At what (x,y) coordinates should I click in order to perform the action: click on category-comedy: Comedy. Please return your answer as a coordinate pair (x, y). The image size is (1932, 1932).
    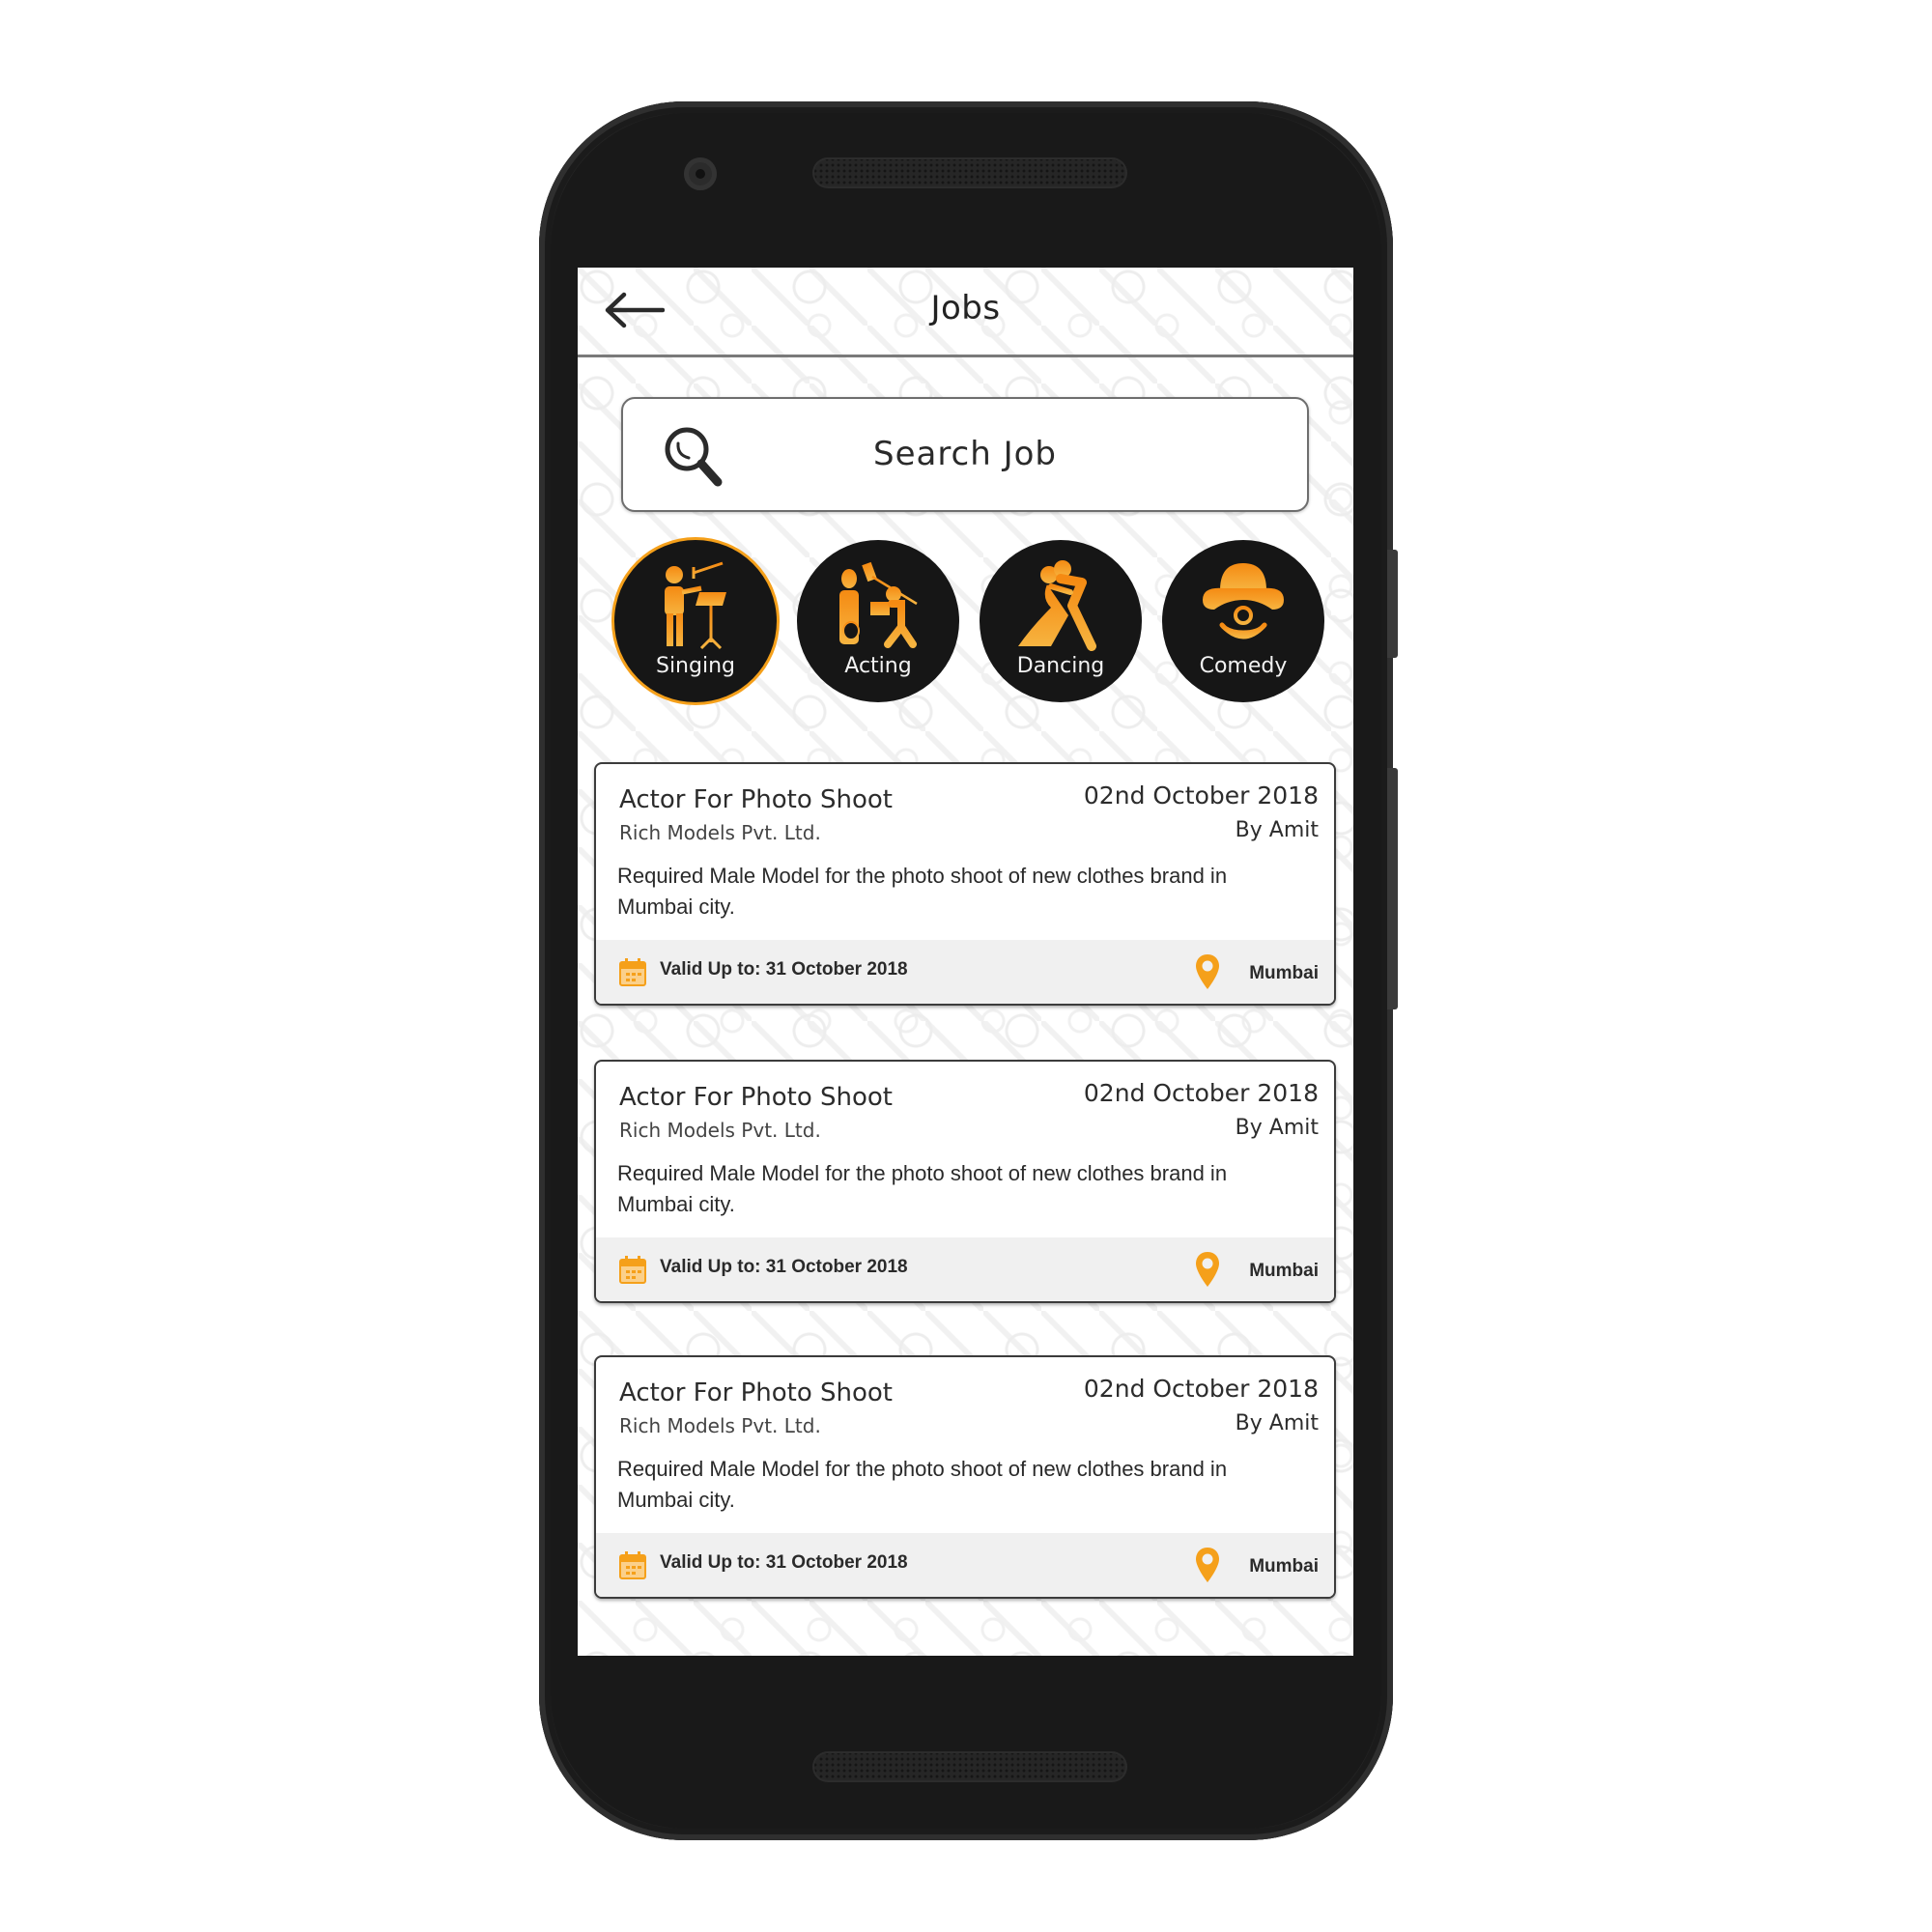
    Looking at the image, I should click on (1243, 621).